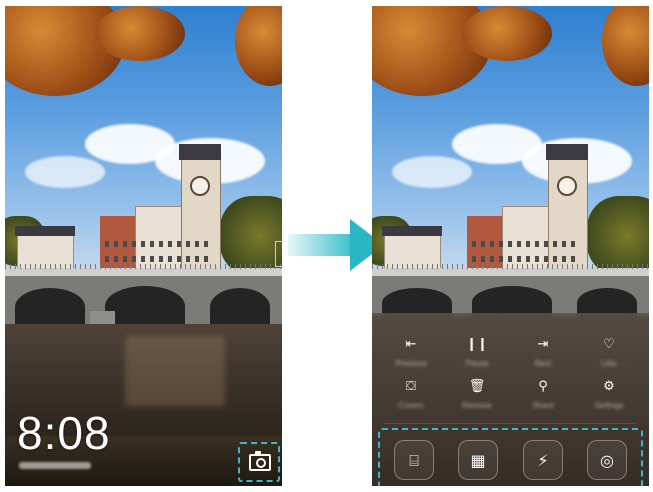 This screenshot has height=492, width=653. Describe the element at coordinates (609, 386) in the screenshot. I see `gear-icon: ⚙` at that location.